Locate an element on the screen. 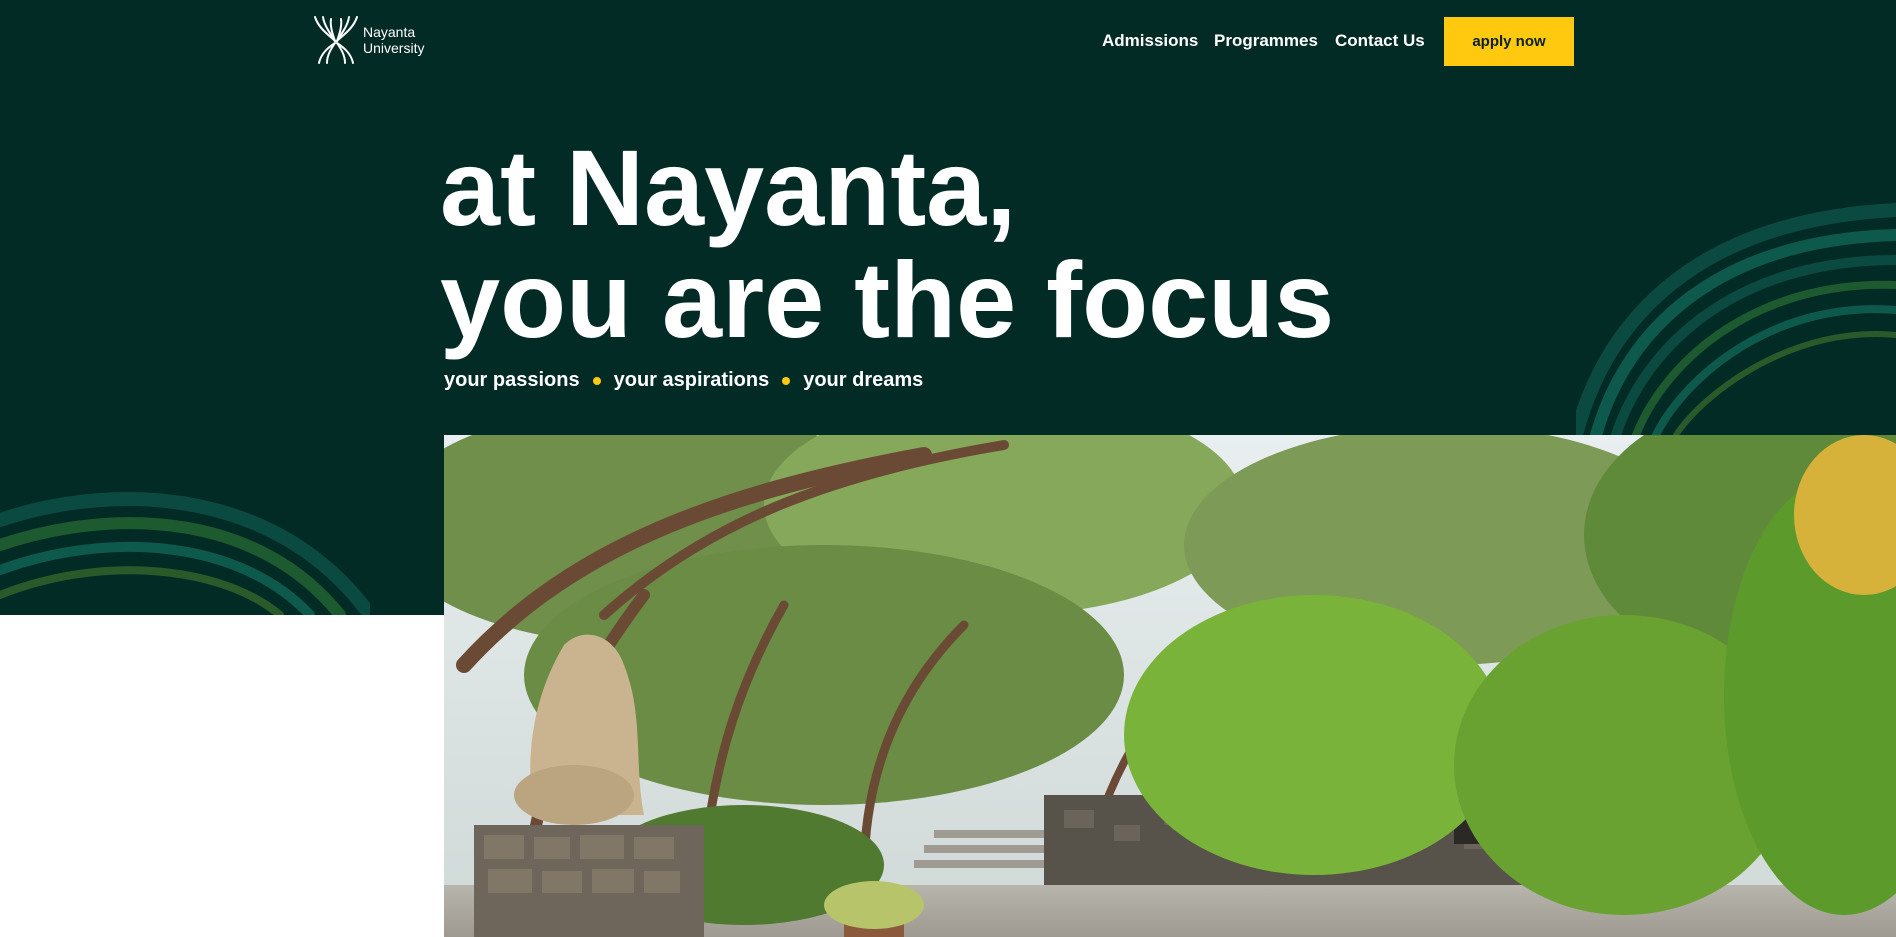  logo-wordmark: Nayanta University is located at coordinates (393, 40).